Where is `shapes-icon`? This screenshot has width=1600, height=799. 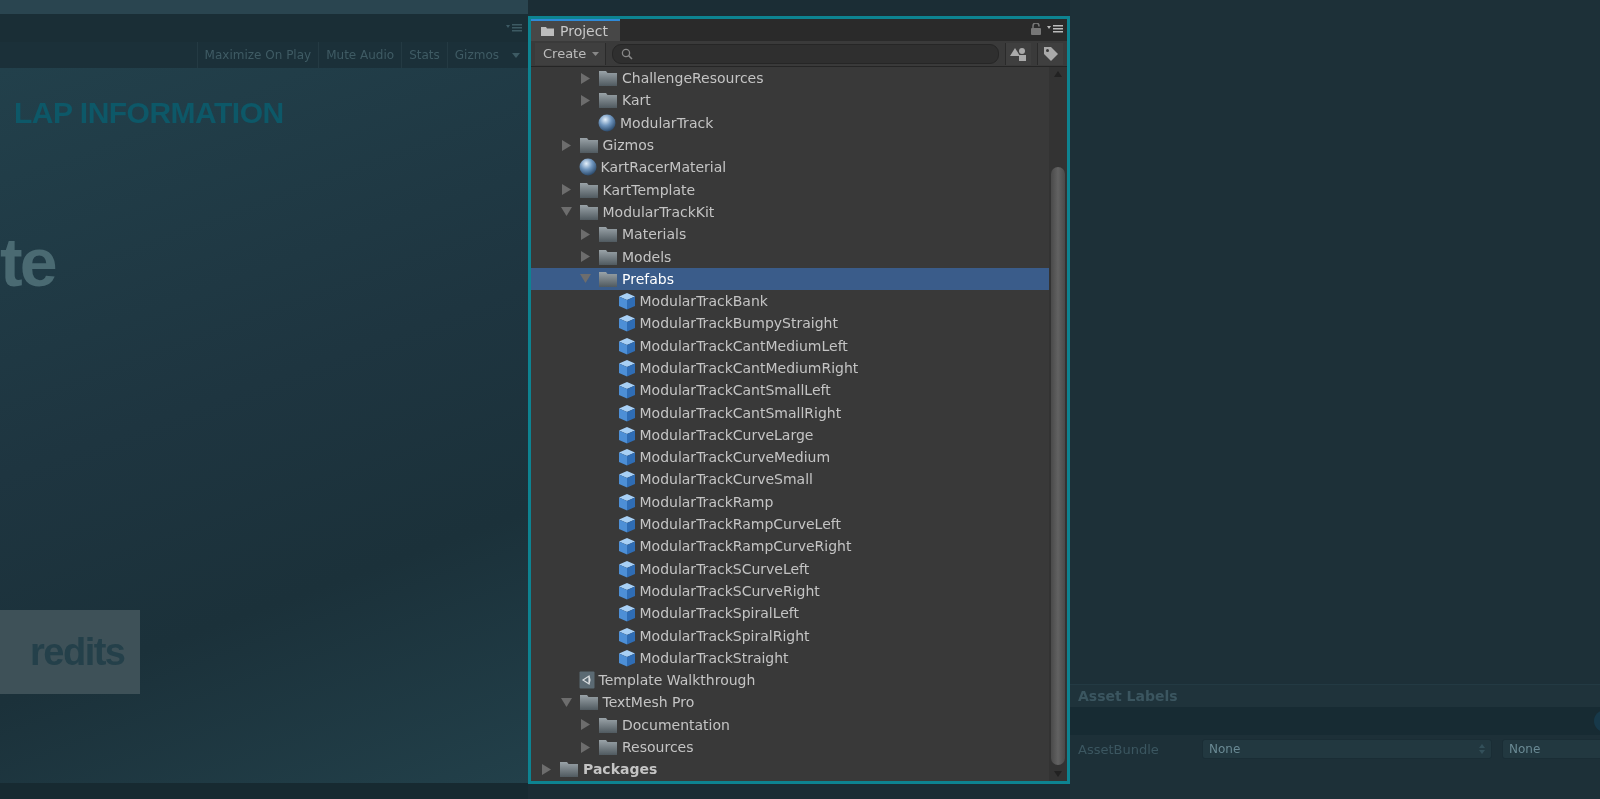 shapes-icon is located at coordinates (1018, 53).